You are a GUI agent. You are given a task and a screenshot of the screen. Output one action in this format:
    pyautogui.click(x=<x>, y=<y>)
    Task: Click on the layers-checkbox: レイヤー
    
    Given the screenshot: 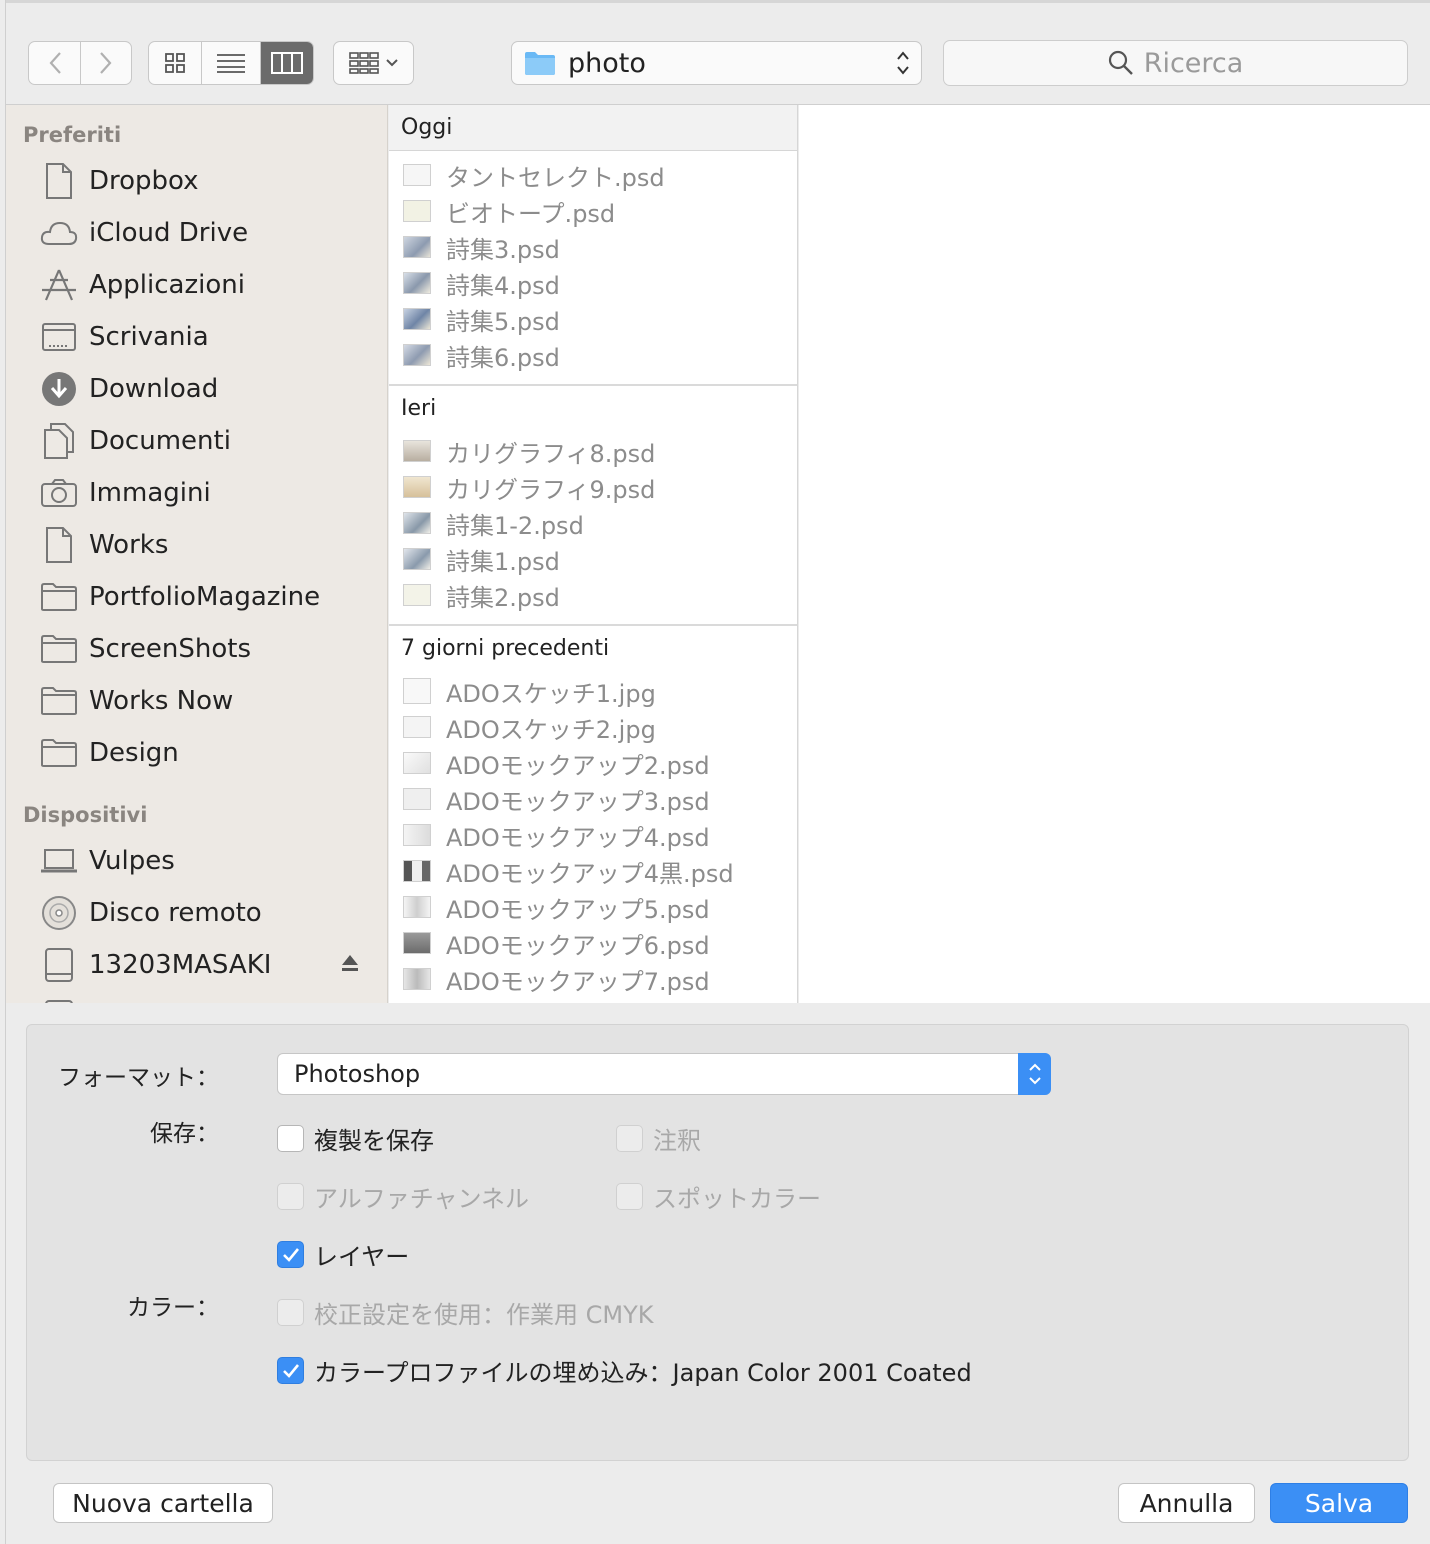 What is the action you would take?
    pyautogui.click(x=343, y=1254)
    